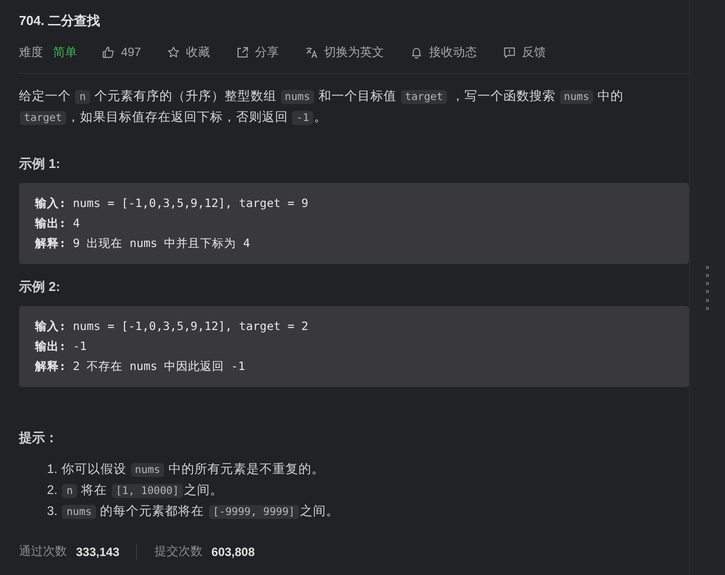 The height and width of the screenshot is (575, 725). Describe the element at coordinates (52, 490) in the screenshot. I see `list-number: 2.` at that location.